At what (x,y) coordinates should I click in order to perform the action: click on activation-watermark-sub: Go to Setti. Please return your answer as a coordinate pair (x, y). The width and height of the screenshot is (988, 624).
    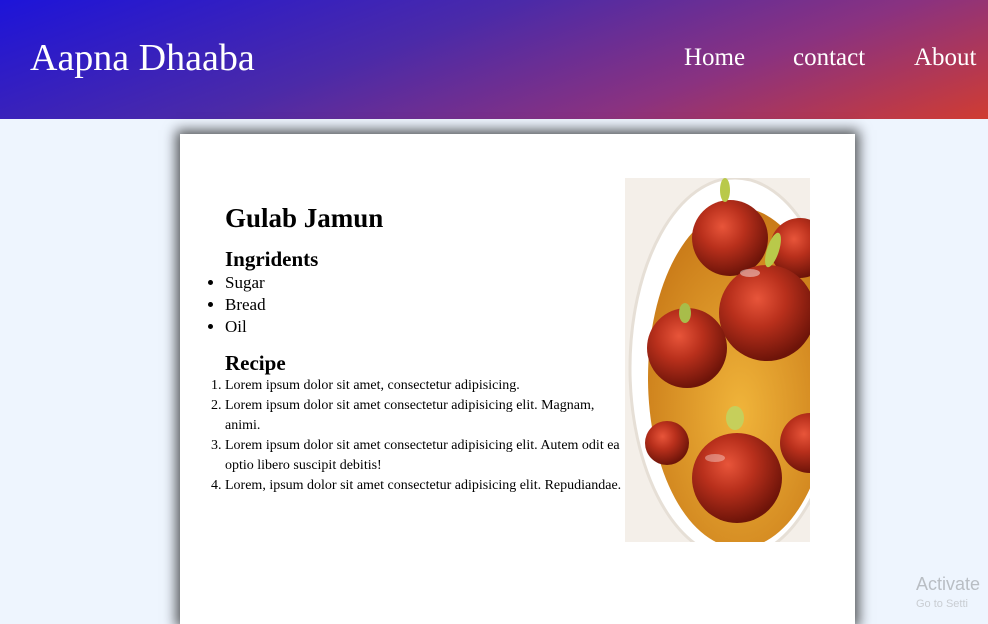
    Looking at the image, I should click on (942, 604).